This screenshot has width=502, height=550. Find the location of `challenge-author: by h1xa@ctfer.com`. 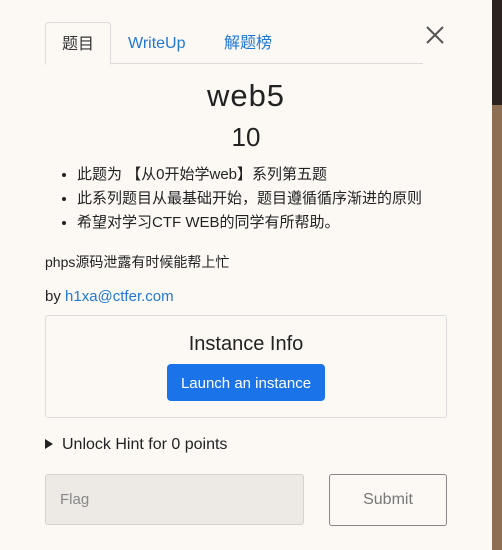

challenge-author: by h1xa@ctfer.com is located at coordinates (109, 296).